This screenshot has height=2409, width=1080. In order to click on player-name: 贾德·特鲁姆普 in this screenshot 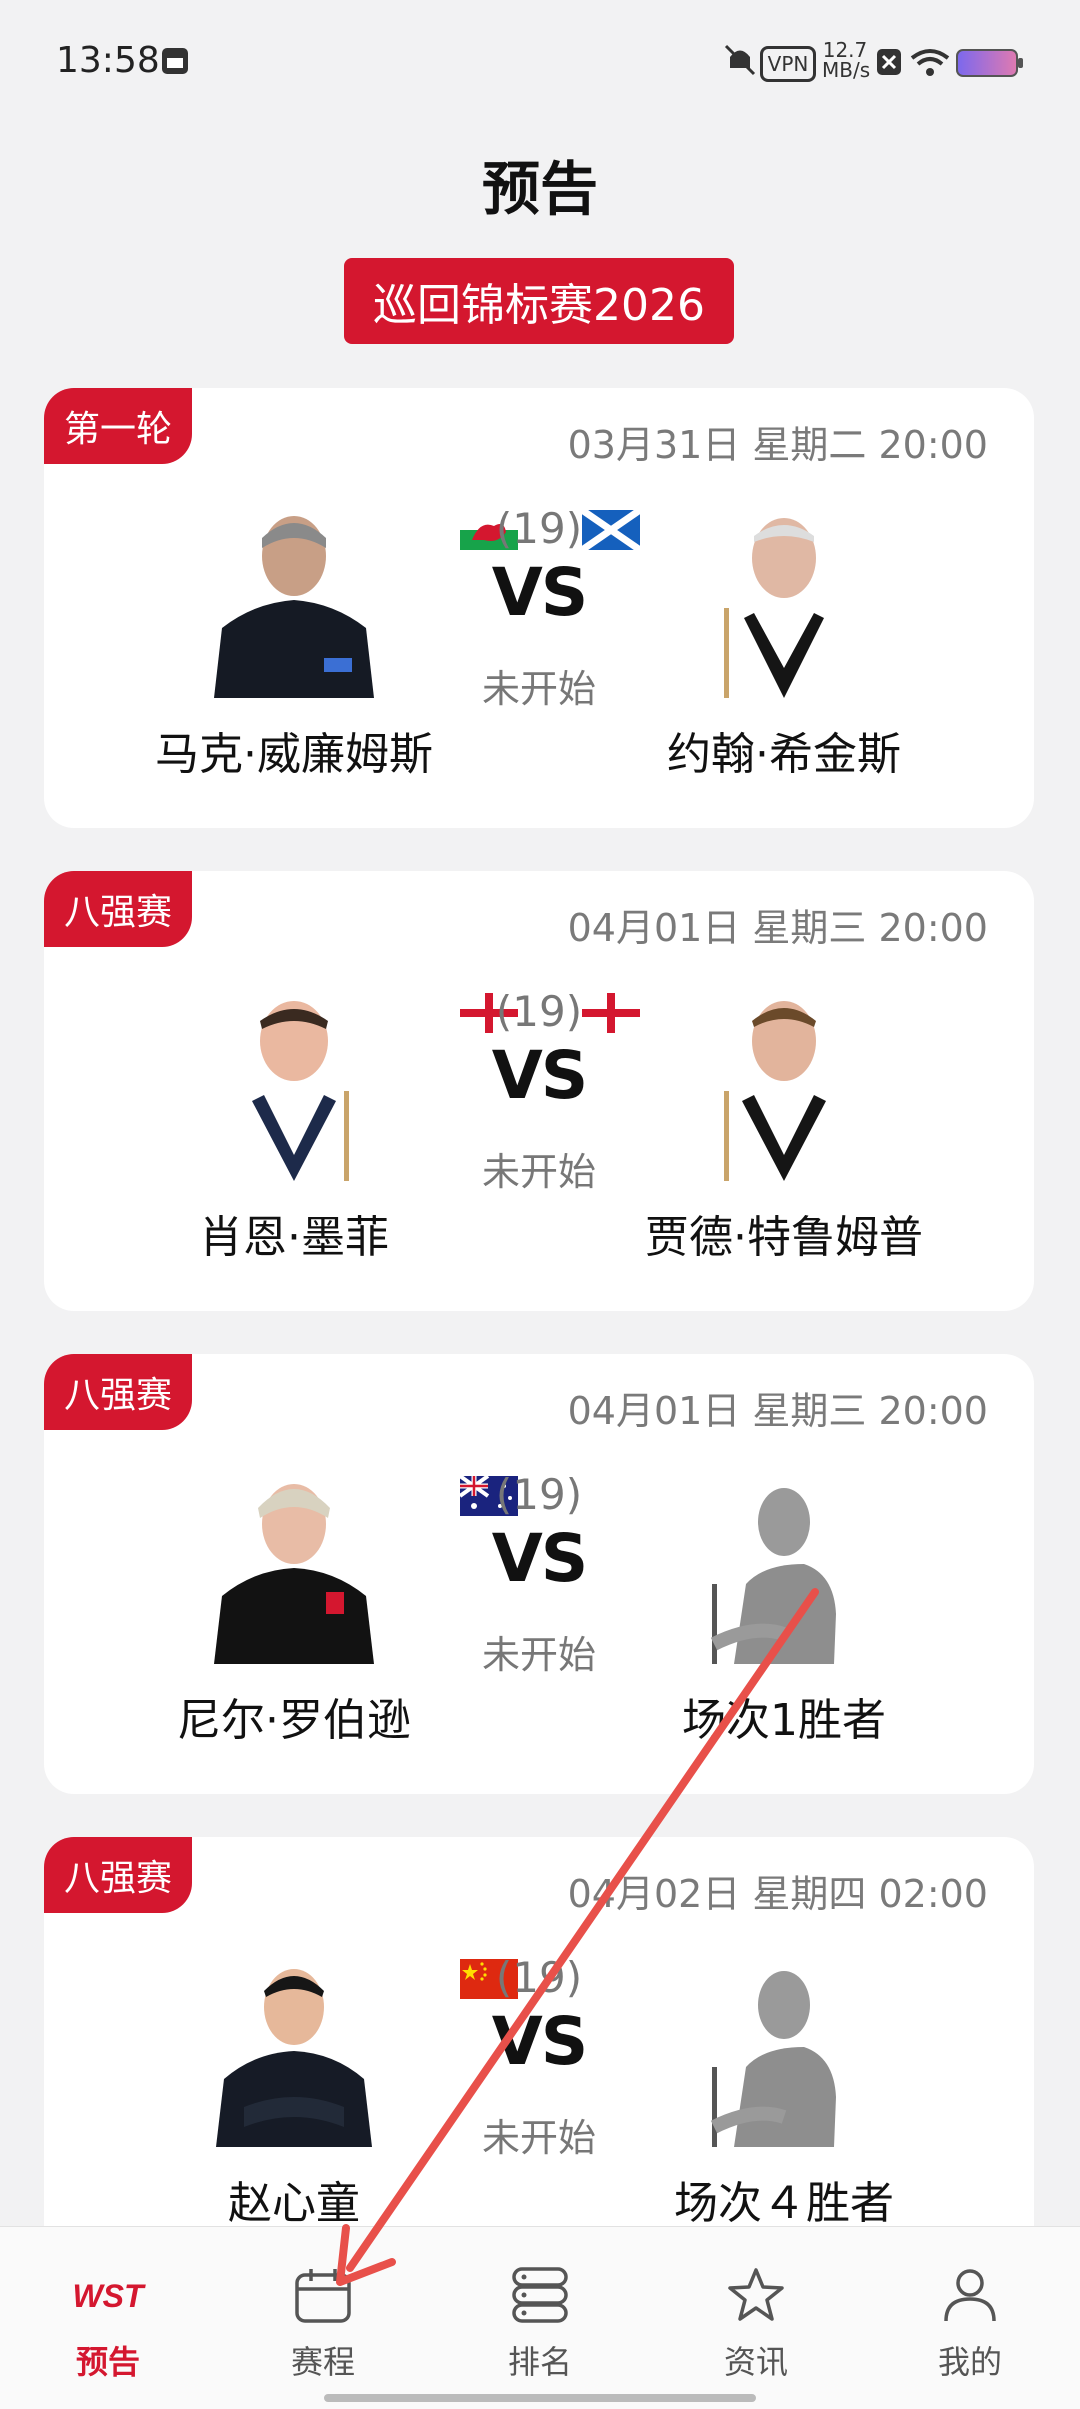, I will do `click(784, 1237)`.